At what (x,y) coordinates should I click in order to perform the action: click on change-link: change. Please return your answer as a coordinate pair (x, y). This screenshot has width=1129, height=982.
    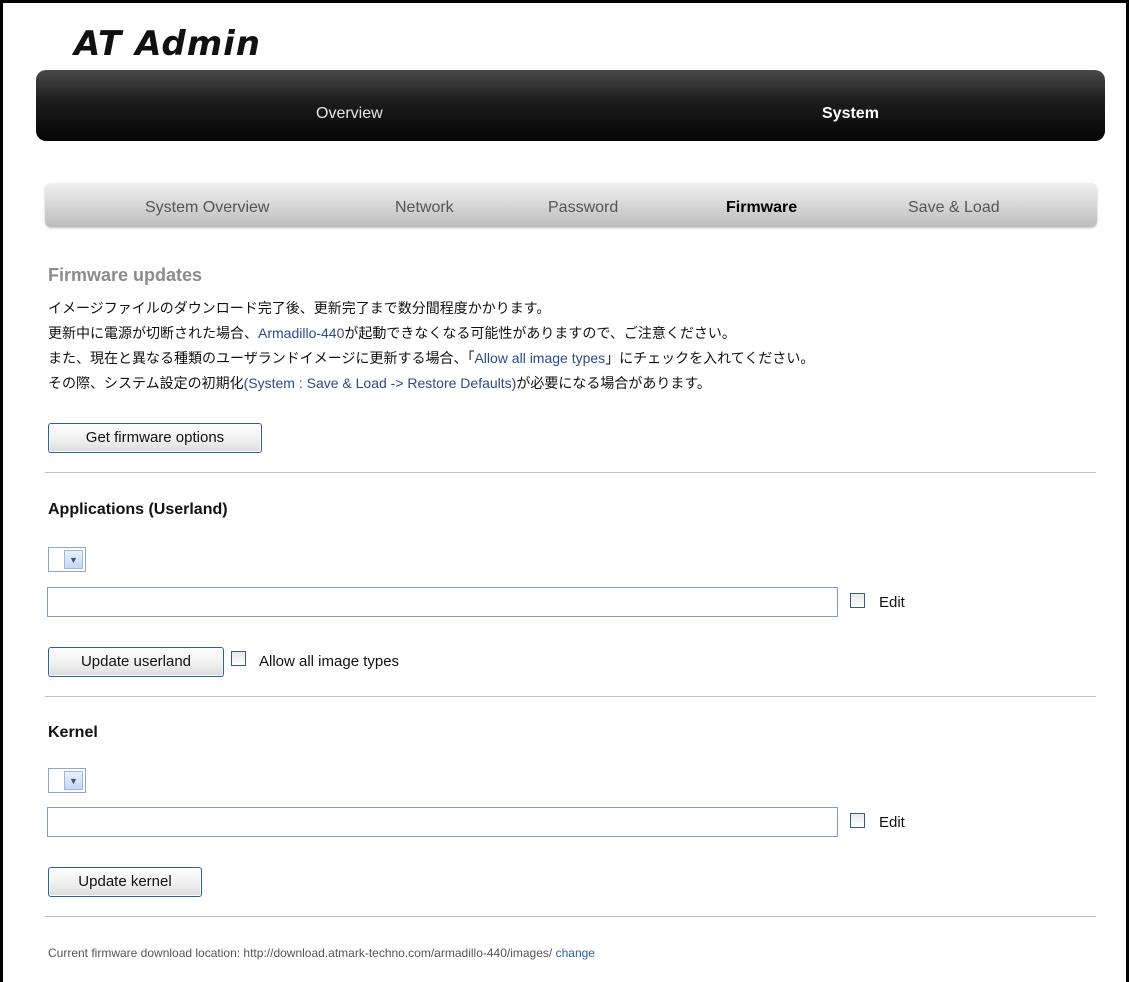
    Looking at the image, I should click on (575, 953).